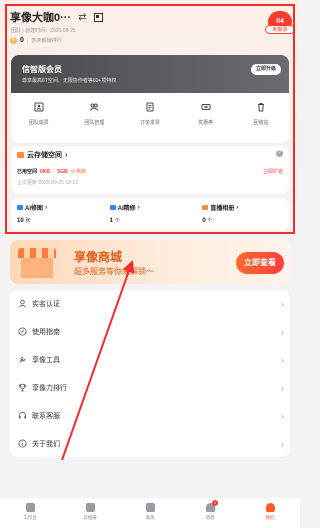 The height and width of the screenshot is (528, 320). What do you see at coordinates (44, 155) in the screenshot?
I see `cloud-storage-title: 云存储空间` at bounding box center [44, 155].